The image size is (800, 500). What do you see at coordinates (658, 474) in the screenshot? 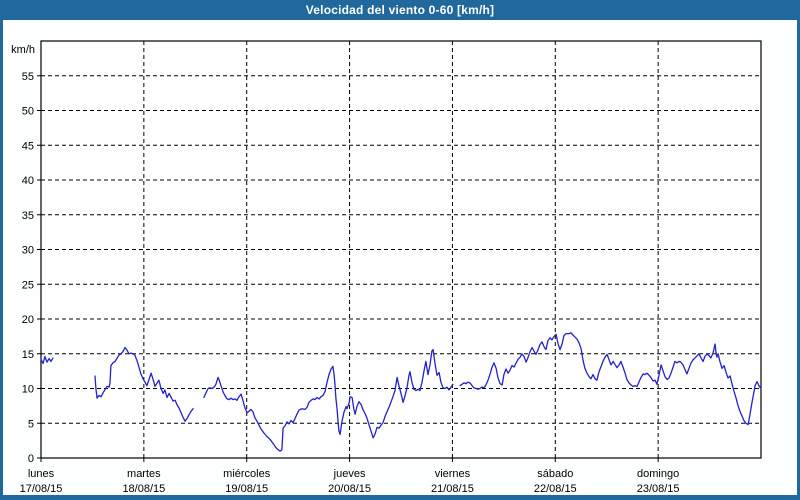
I see `x-day-label: domingo` at bounding box center [658, 474].